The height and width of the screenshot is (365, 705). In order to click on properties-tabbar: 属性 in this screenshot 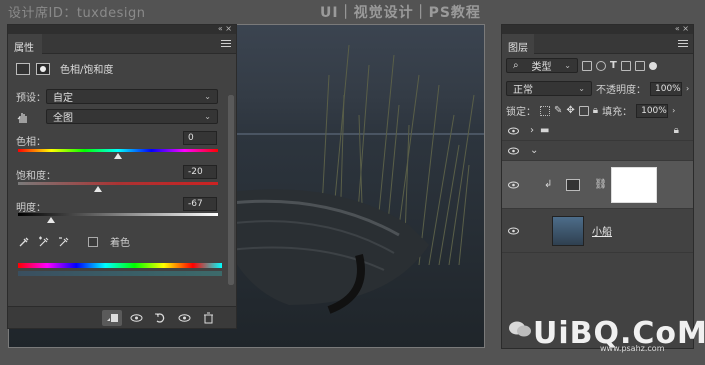, I will do `click(122, 44)`.